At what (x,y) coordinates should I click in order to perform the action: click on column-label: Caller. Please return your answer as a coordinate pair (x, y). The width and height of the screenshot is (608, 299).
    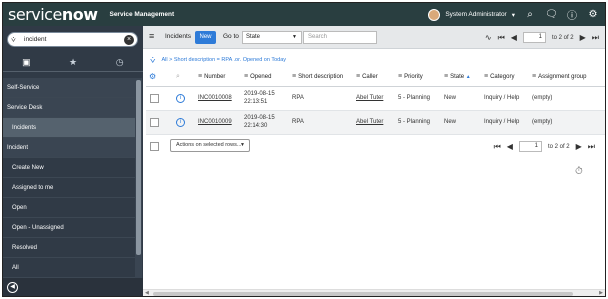
    Looking at the image, I should click on (370, 77).